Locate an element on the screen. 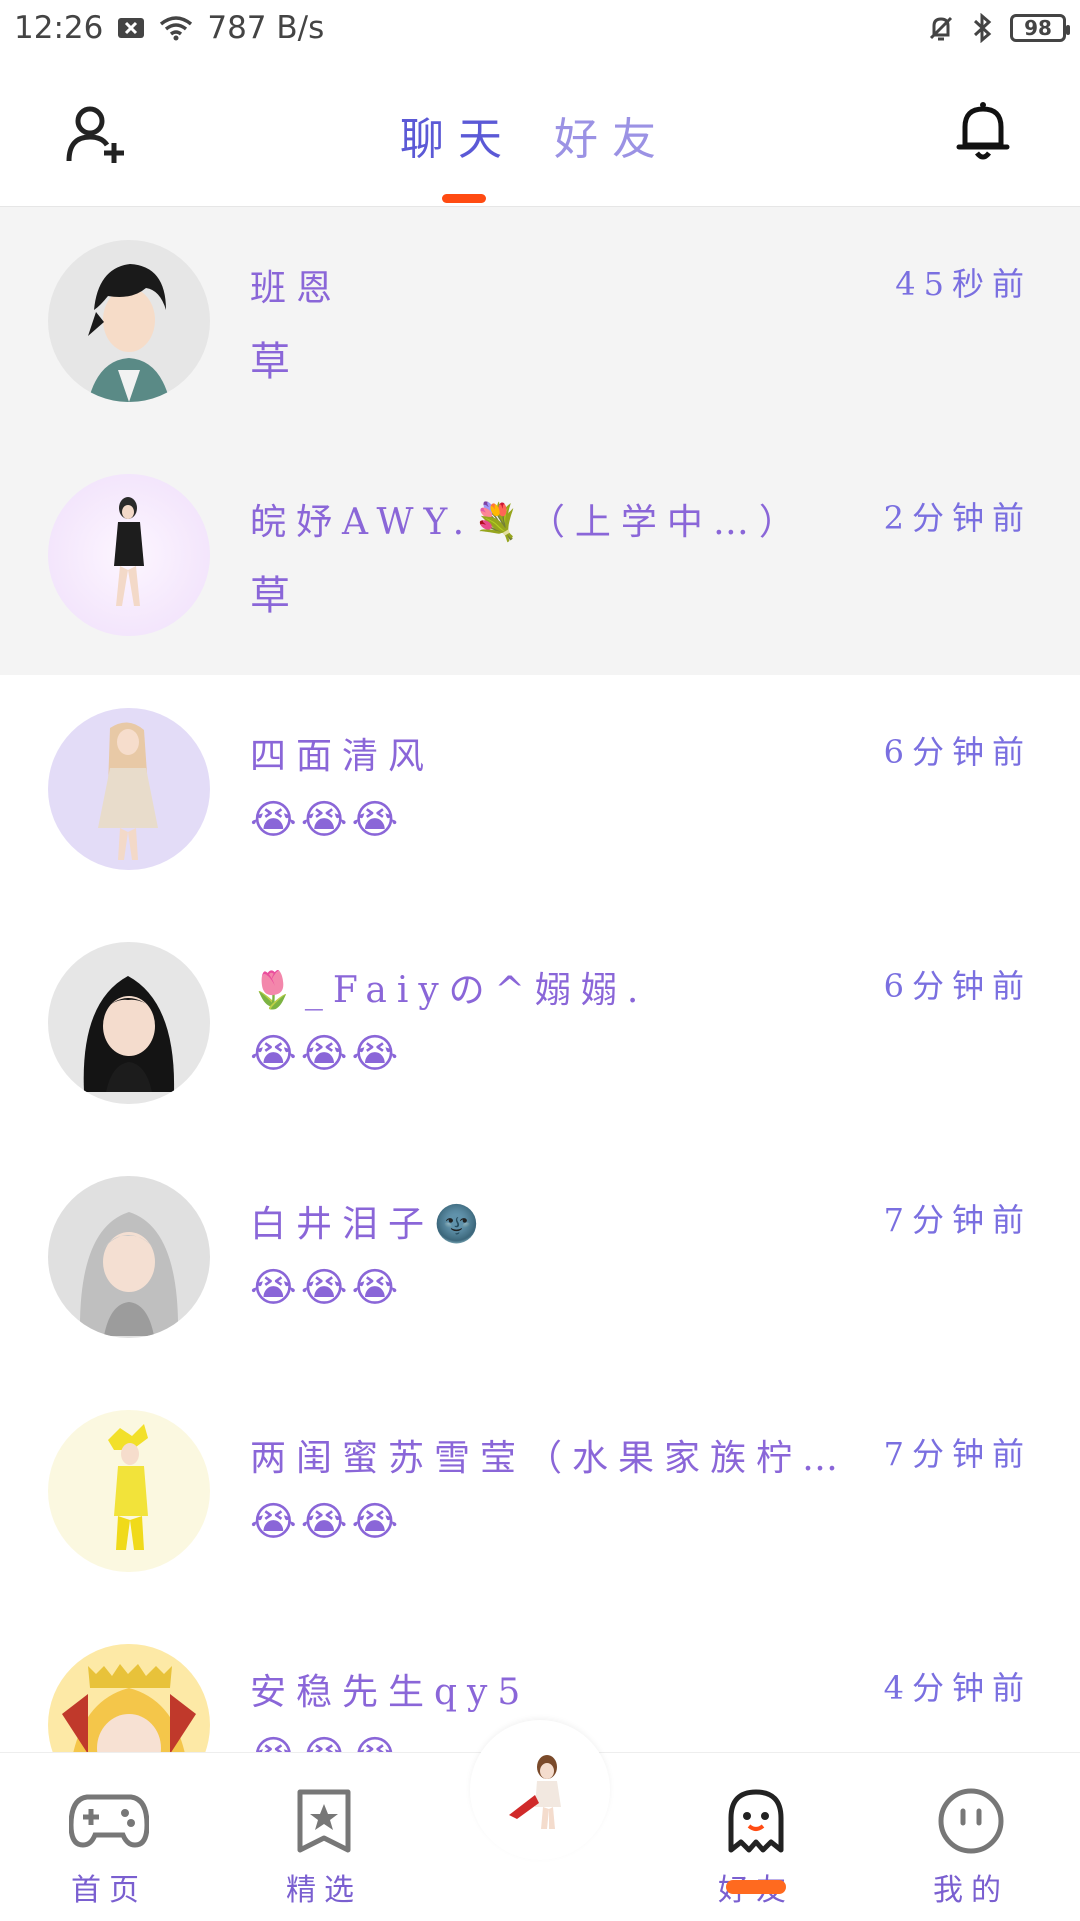  chat-item: 白井泪子🌚 7分钟前 😭😭😭 is located at coordinates (540, 1260).